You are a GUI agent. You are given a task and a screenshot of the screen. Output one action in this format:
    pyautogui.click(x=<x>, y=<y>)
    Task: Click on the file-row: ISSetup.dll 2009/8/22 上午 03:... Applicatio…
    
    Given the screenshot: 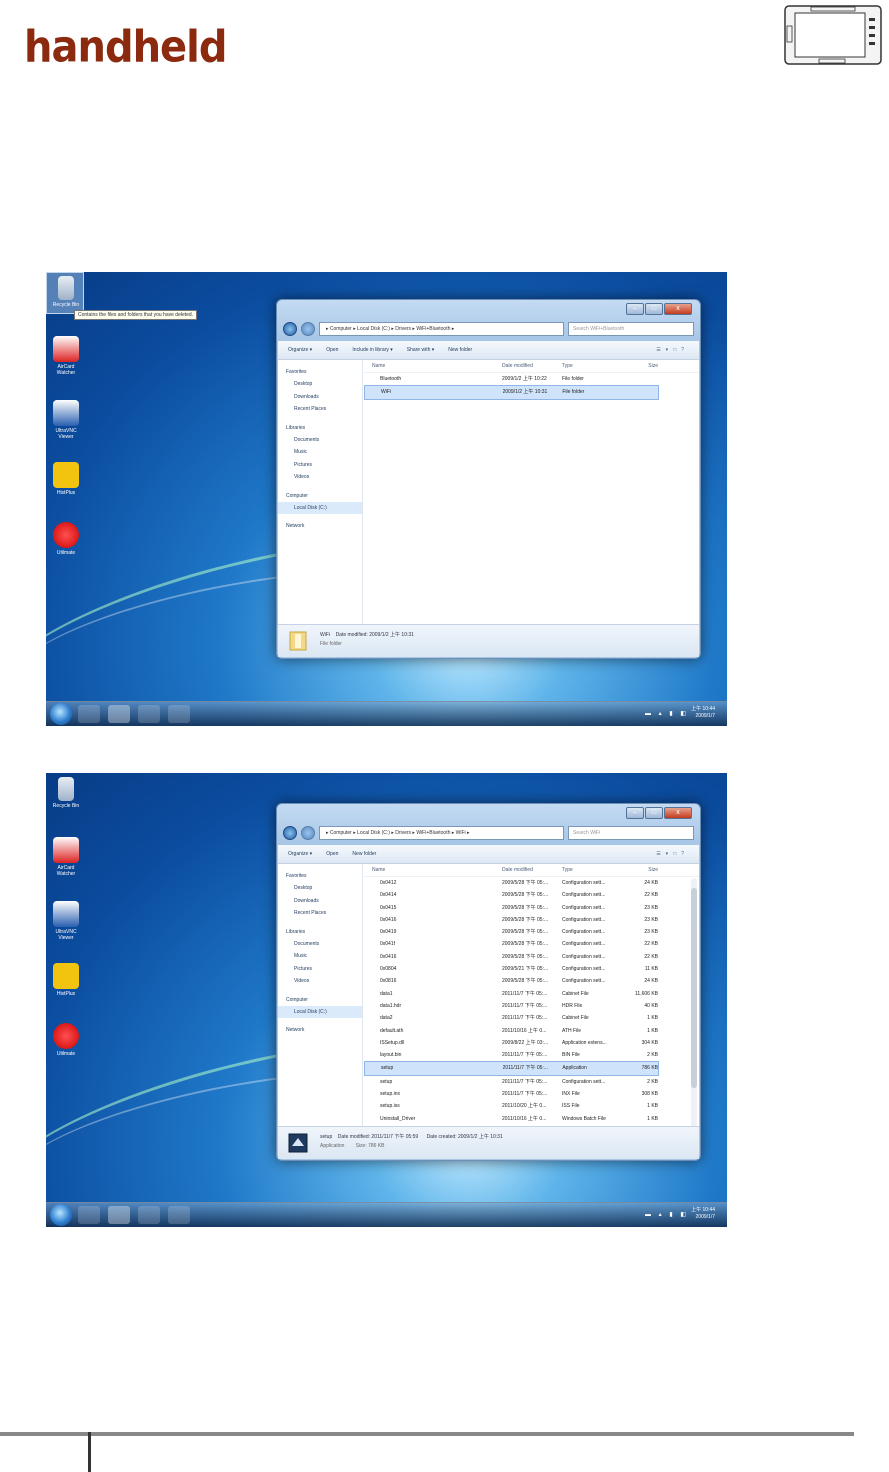 What is the action you would take?
    pyautogui.click(x=531, y=1043)
    